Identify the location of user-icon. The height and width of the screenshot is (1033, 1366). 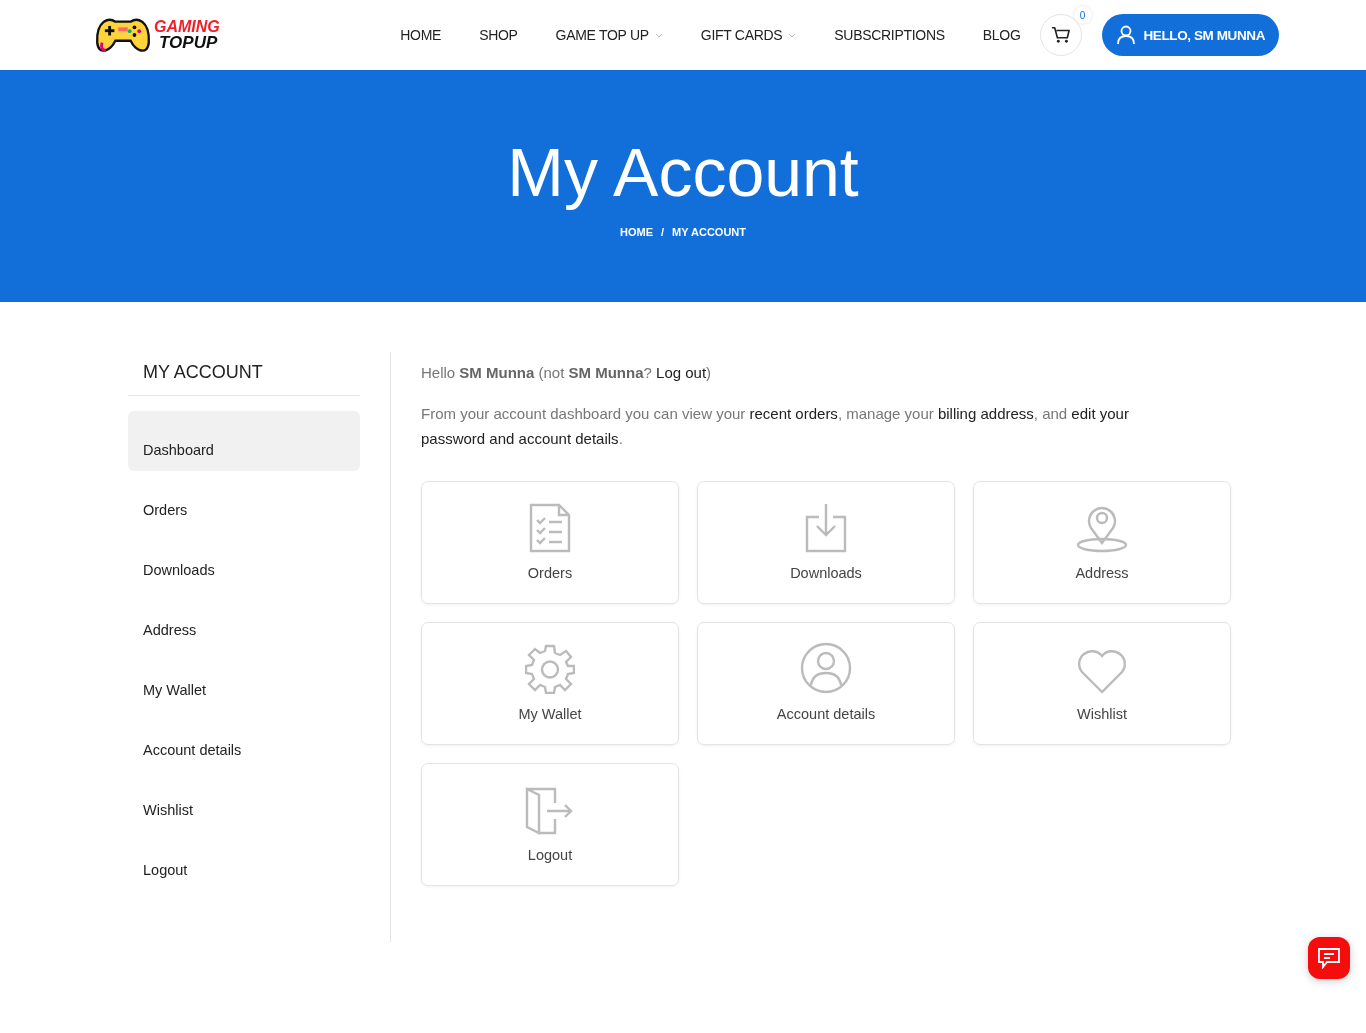
(1125, 35).